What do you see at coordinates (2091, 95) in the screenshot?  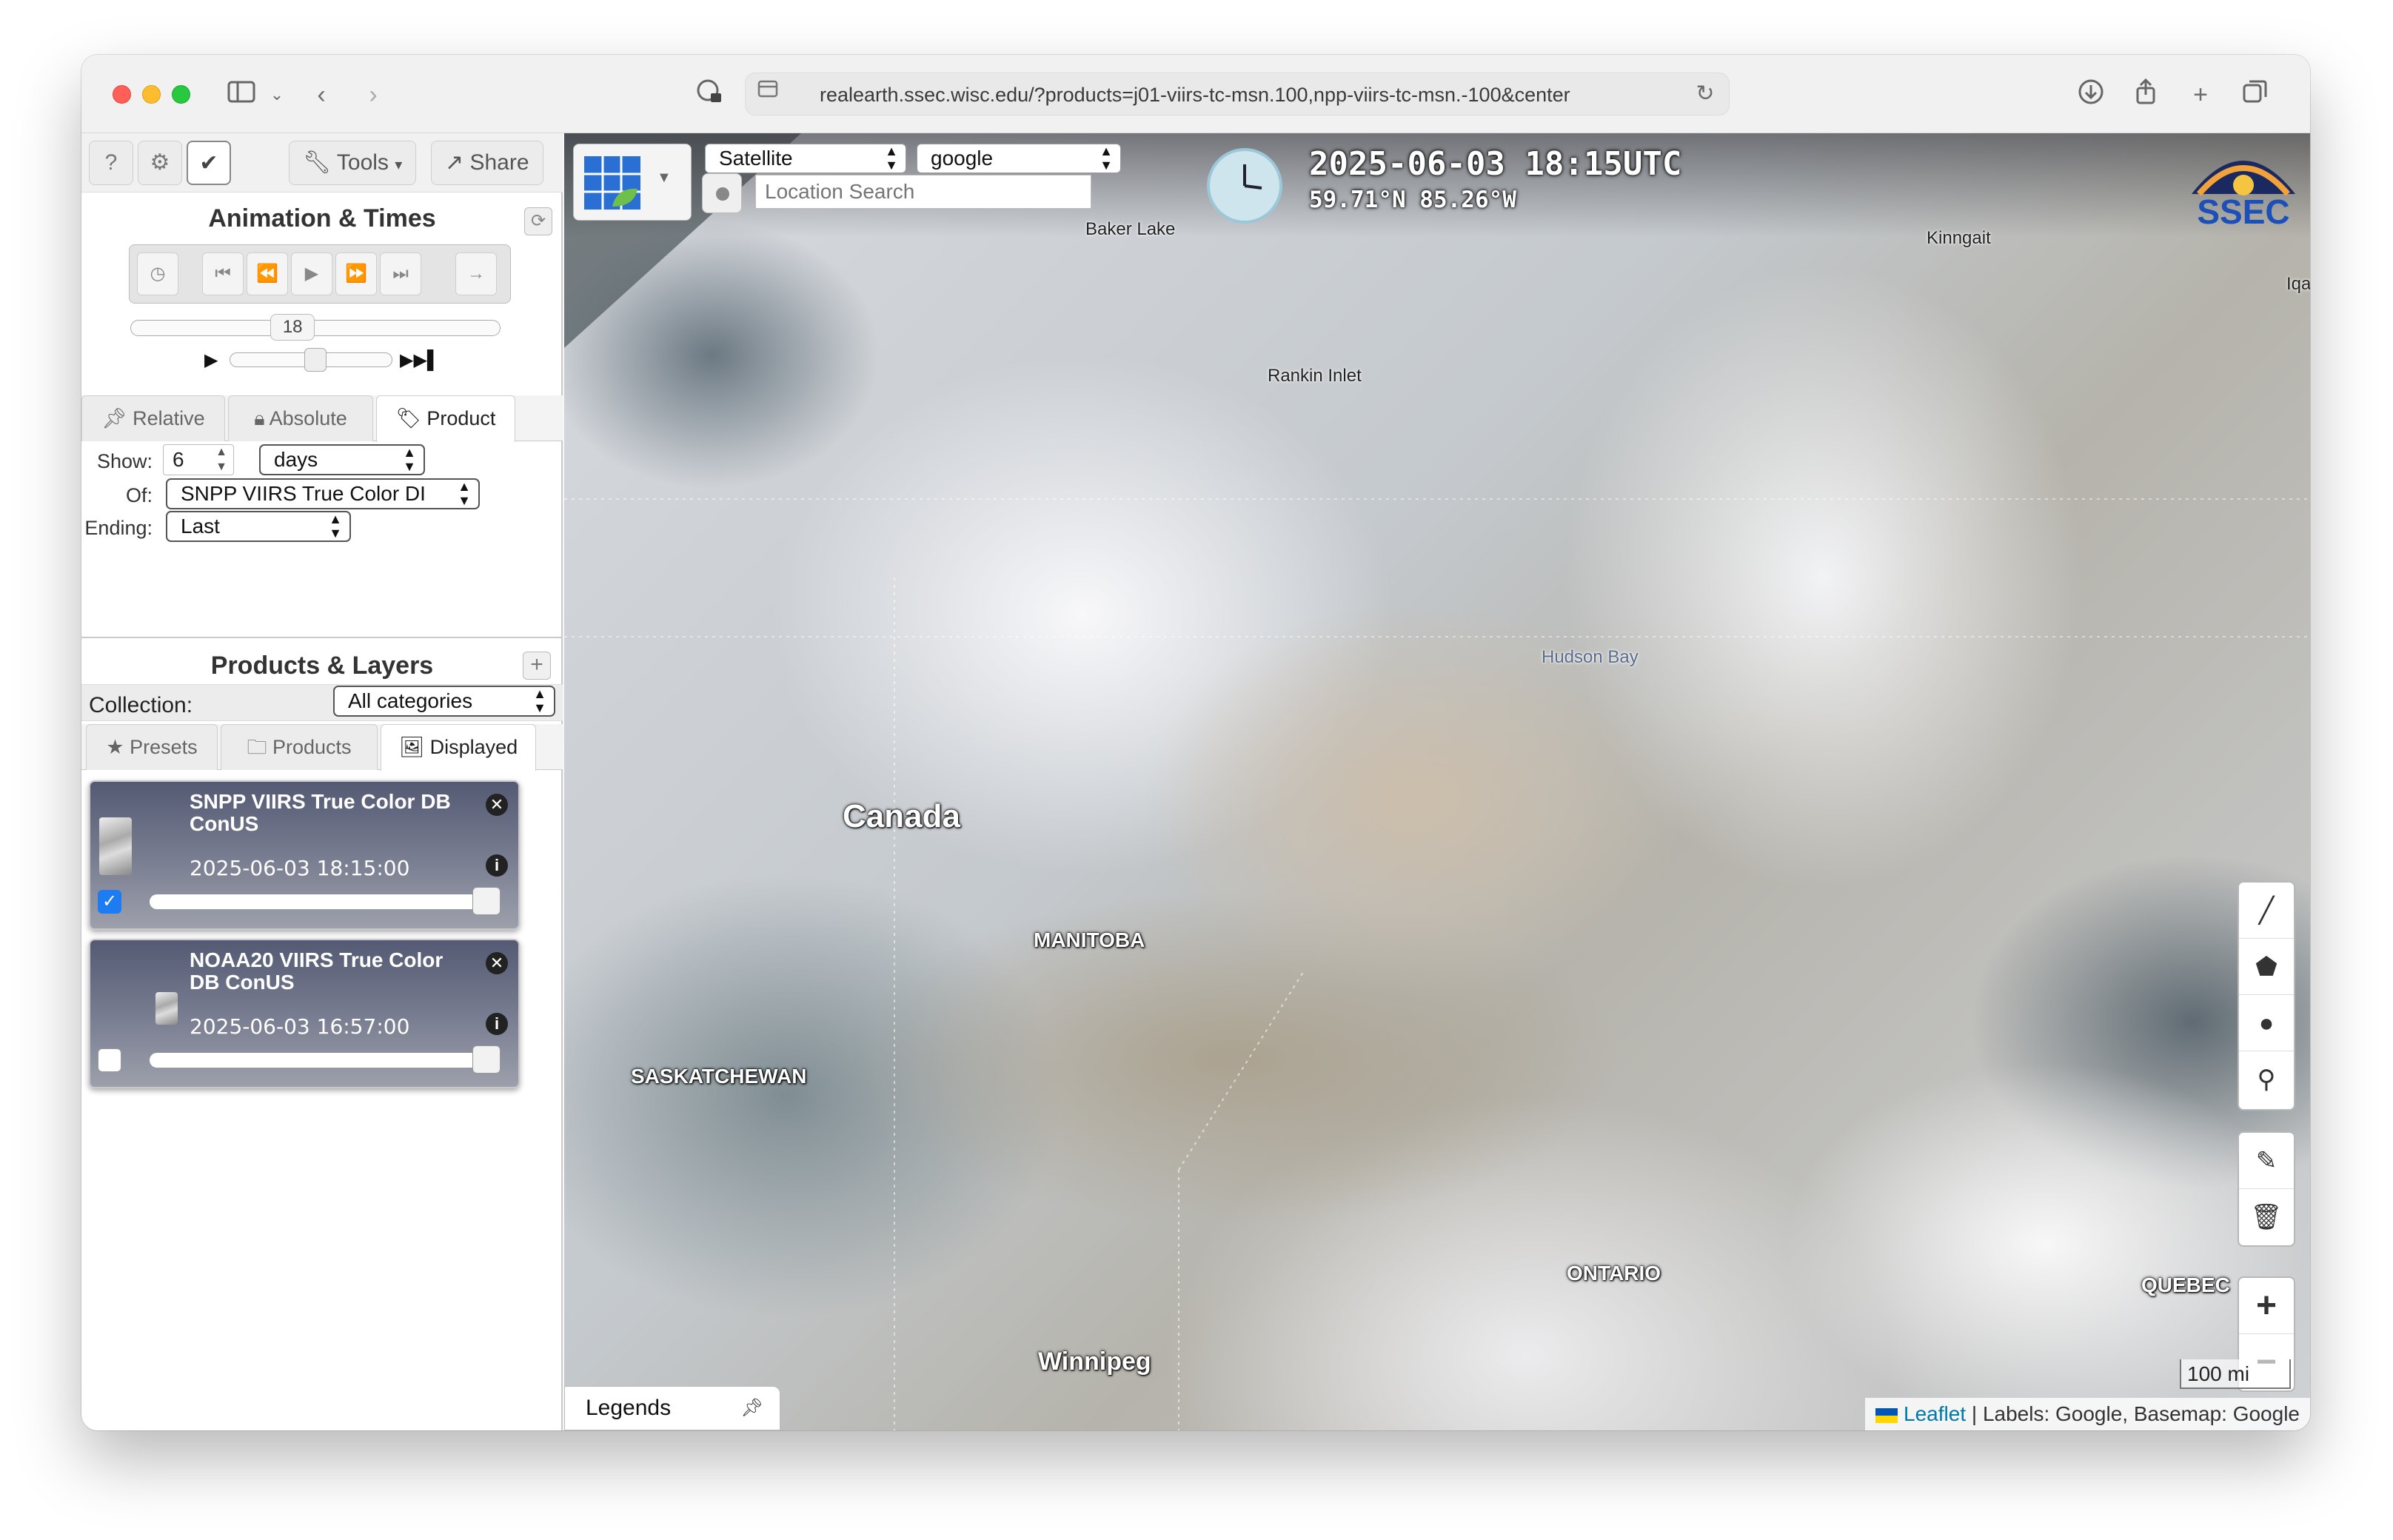 I see `downloads-icon` at bounding box center [2091, 95].